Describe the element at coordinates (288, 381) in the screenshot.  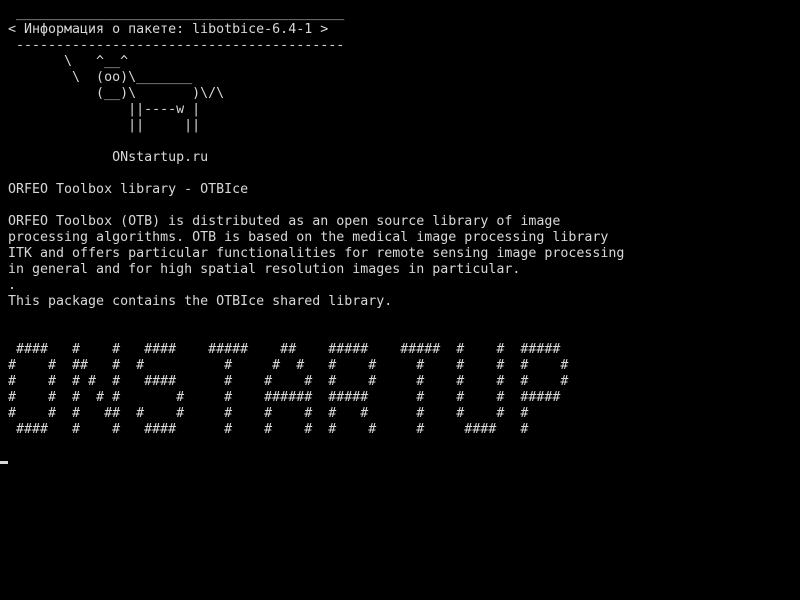
I see `banner-line-3: # # # # # #### # # # # # # # # # #` at that location.